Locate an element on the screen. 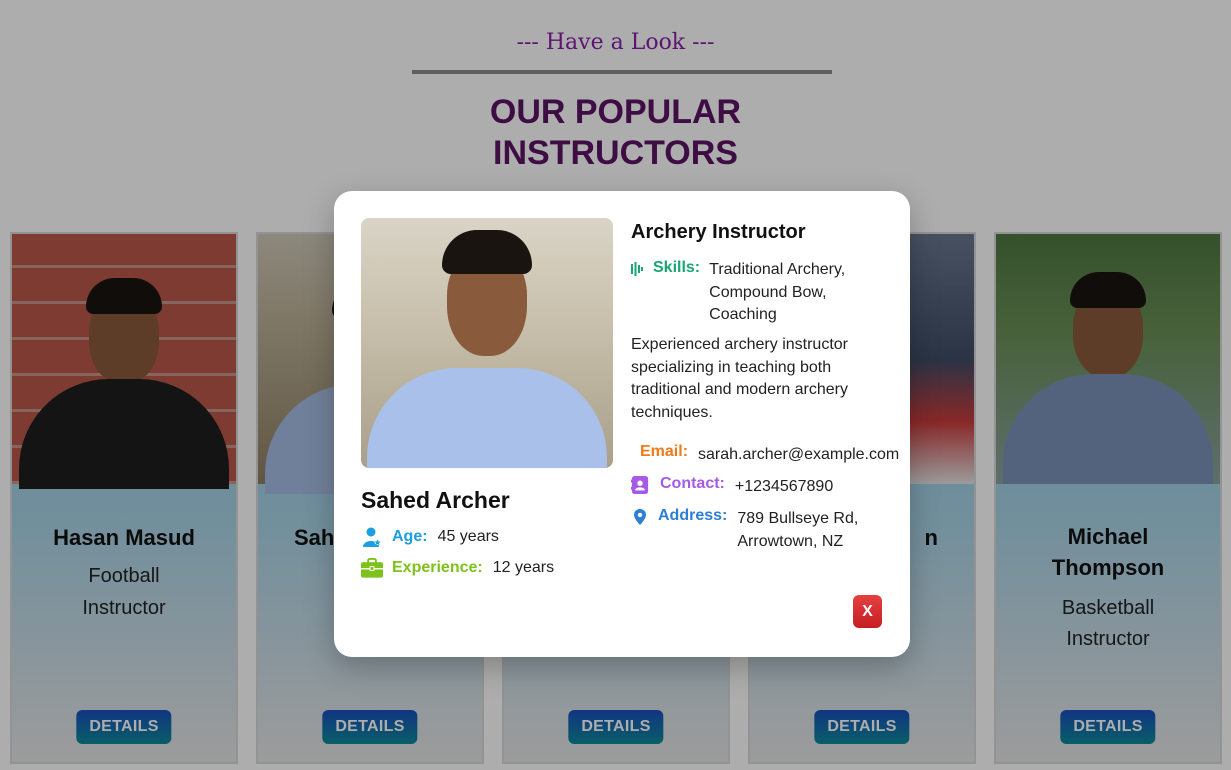  email-label: Email: is located at coordinates (664, 451).